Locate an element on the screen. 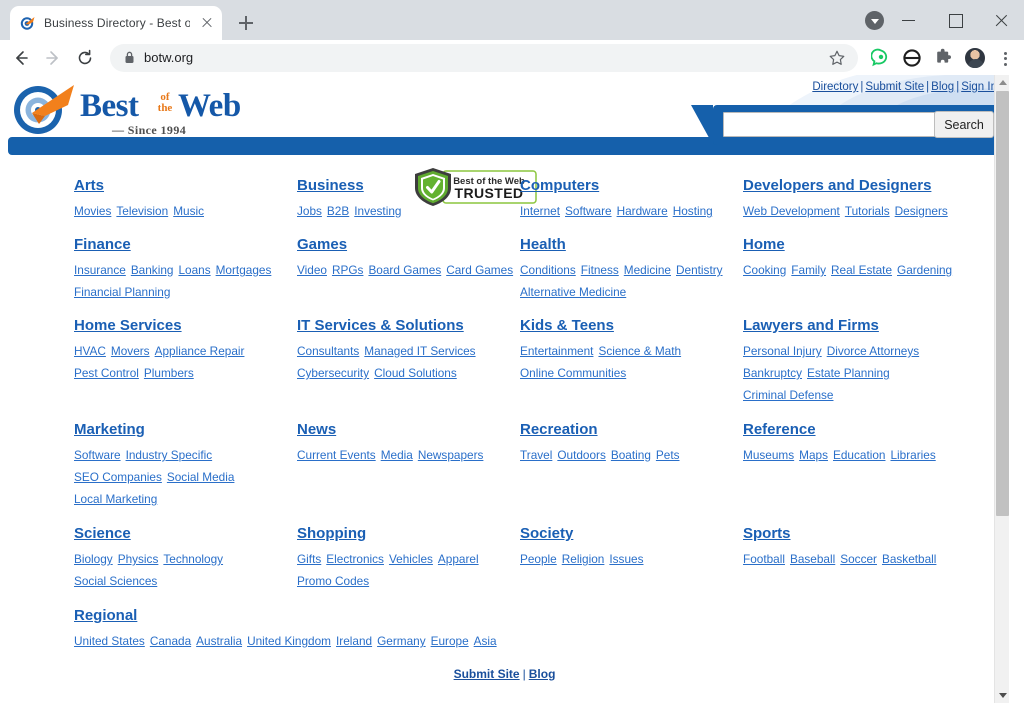  subcategory-link: Card Games is located at coordinates (479, 270).